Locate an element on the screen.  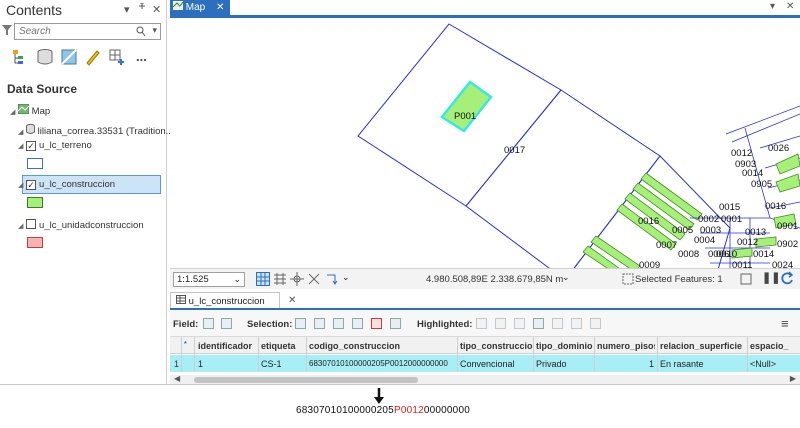
cell-etiqueta: CS-1 is located at coordinates (271, 364).